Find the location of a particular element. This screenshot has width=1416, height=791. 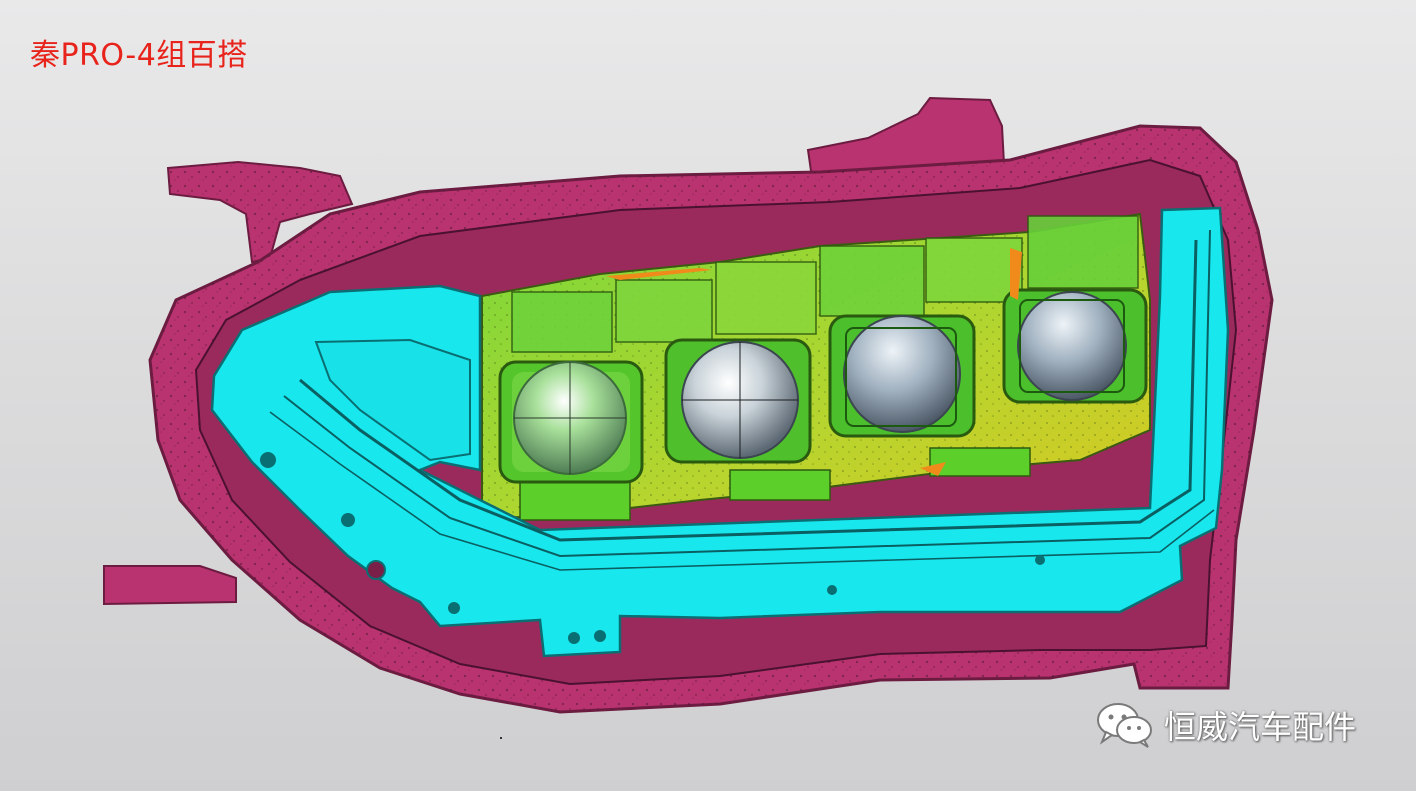

watermark-text: 恒威汽车配件 is located at coordinates (1260, 727).